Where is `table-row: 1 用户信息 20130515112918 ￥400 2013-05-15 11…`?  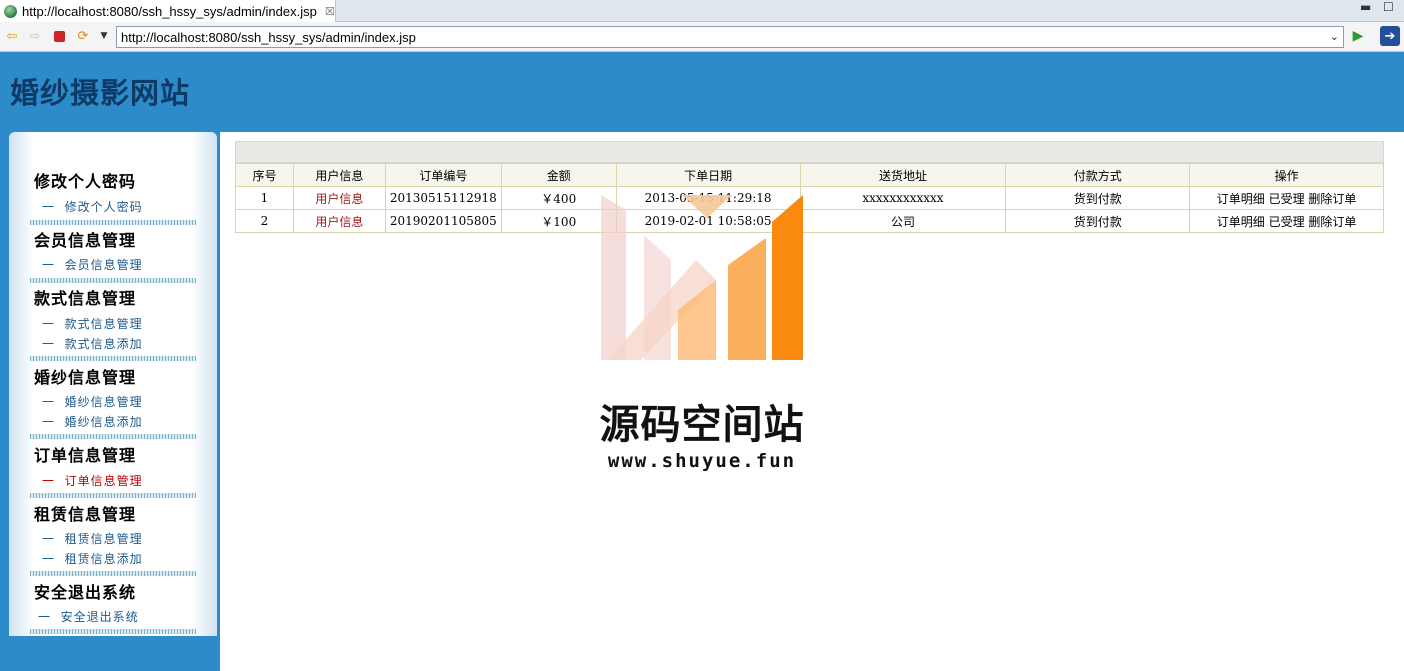 table-row: 1 用户信息 20130515112918 ￥400 2013-05-15 11… is located at coordinates (809, 198).